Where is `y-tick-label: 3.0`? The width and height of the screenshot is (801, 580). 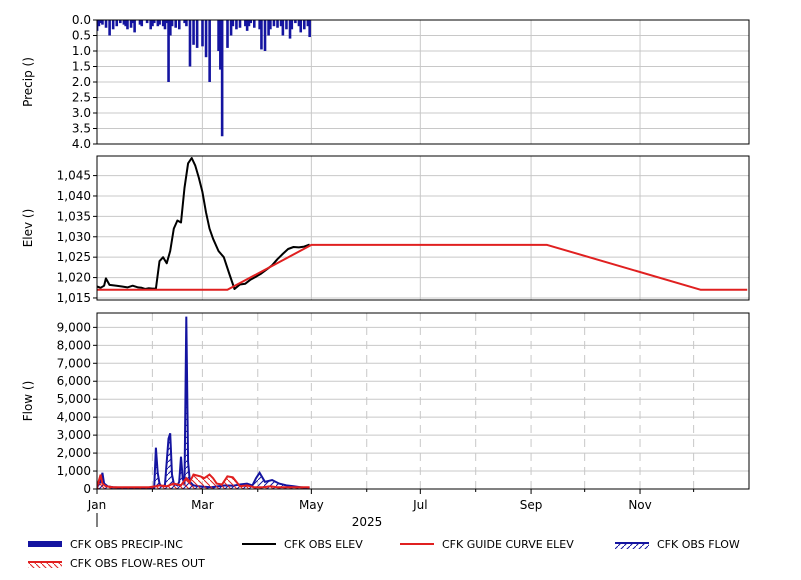
y-tick-label: 3.0 is located at coordinates (81, 113).